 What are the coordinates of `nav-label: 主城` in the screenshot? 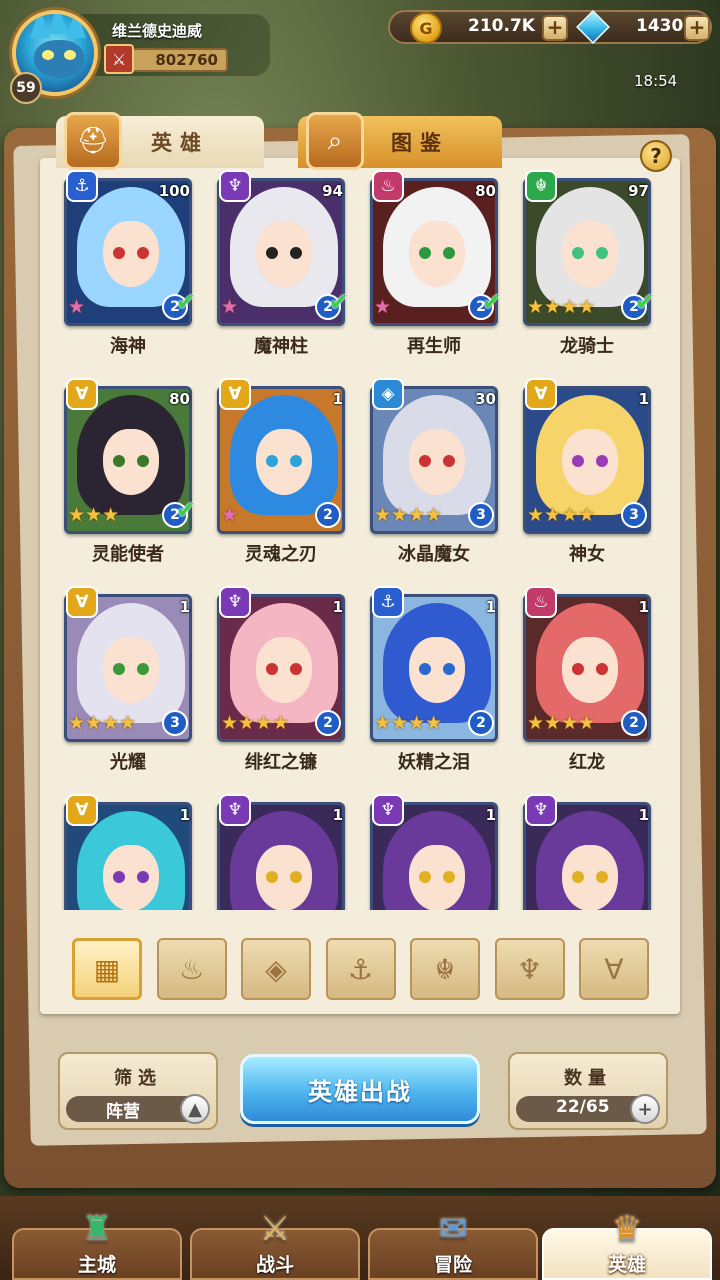 It's located at (96, 1265).